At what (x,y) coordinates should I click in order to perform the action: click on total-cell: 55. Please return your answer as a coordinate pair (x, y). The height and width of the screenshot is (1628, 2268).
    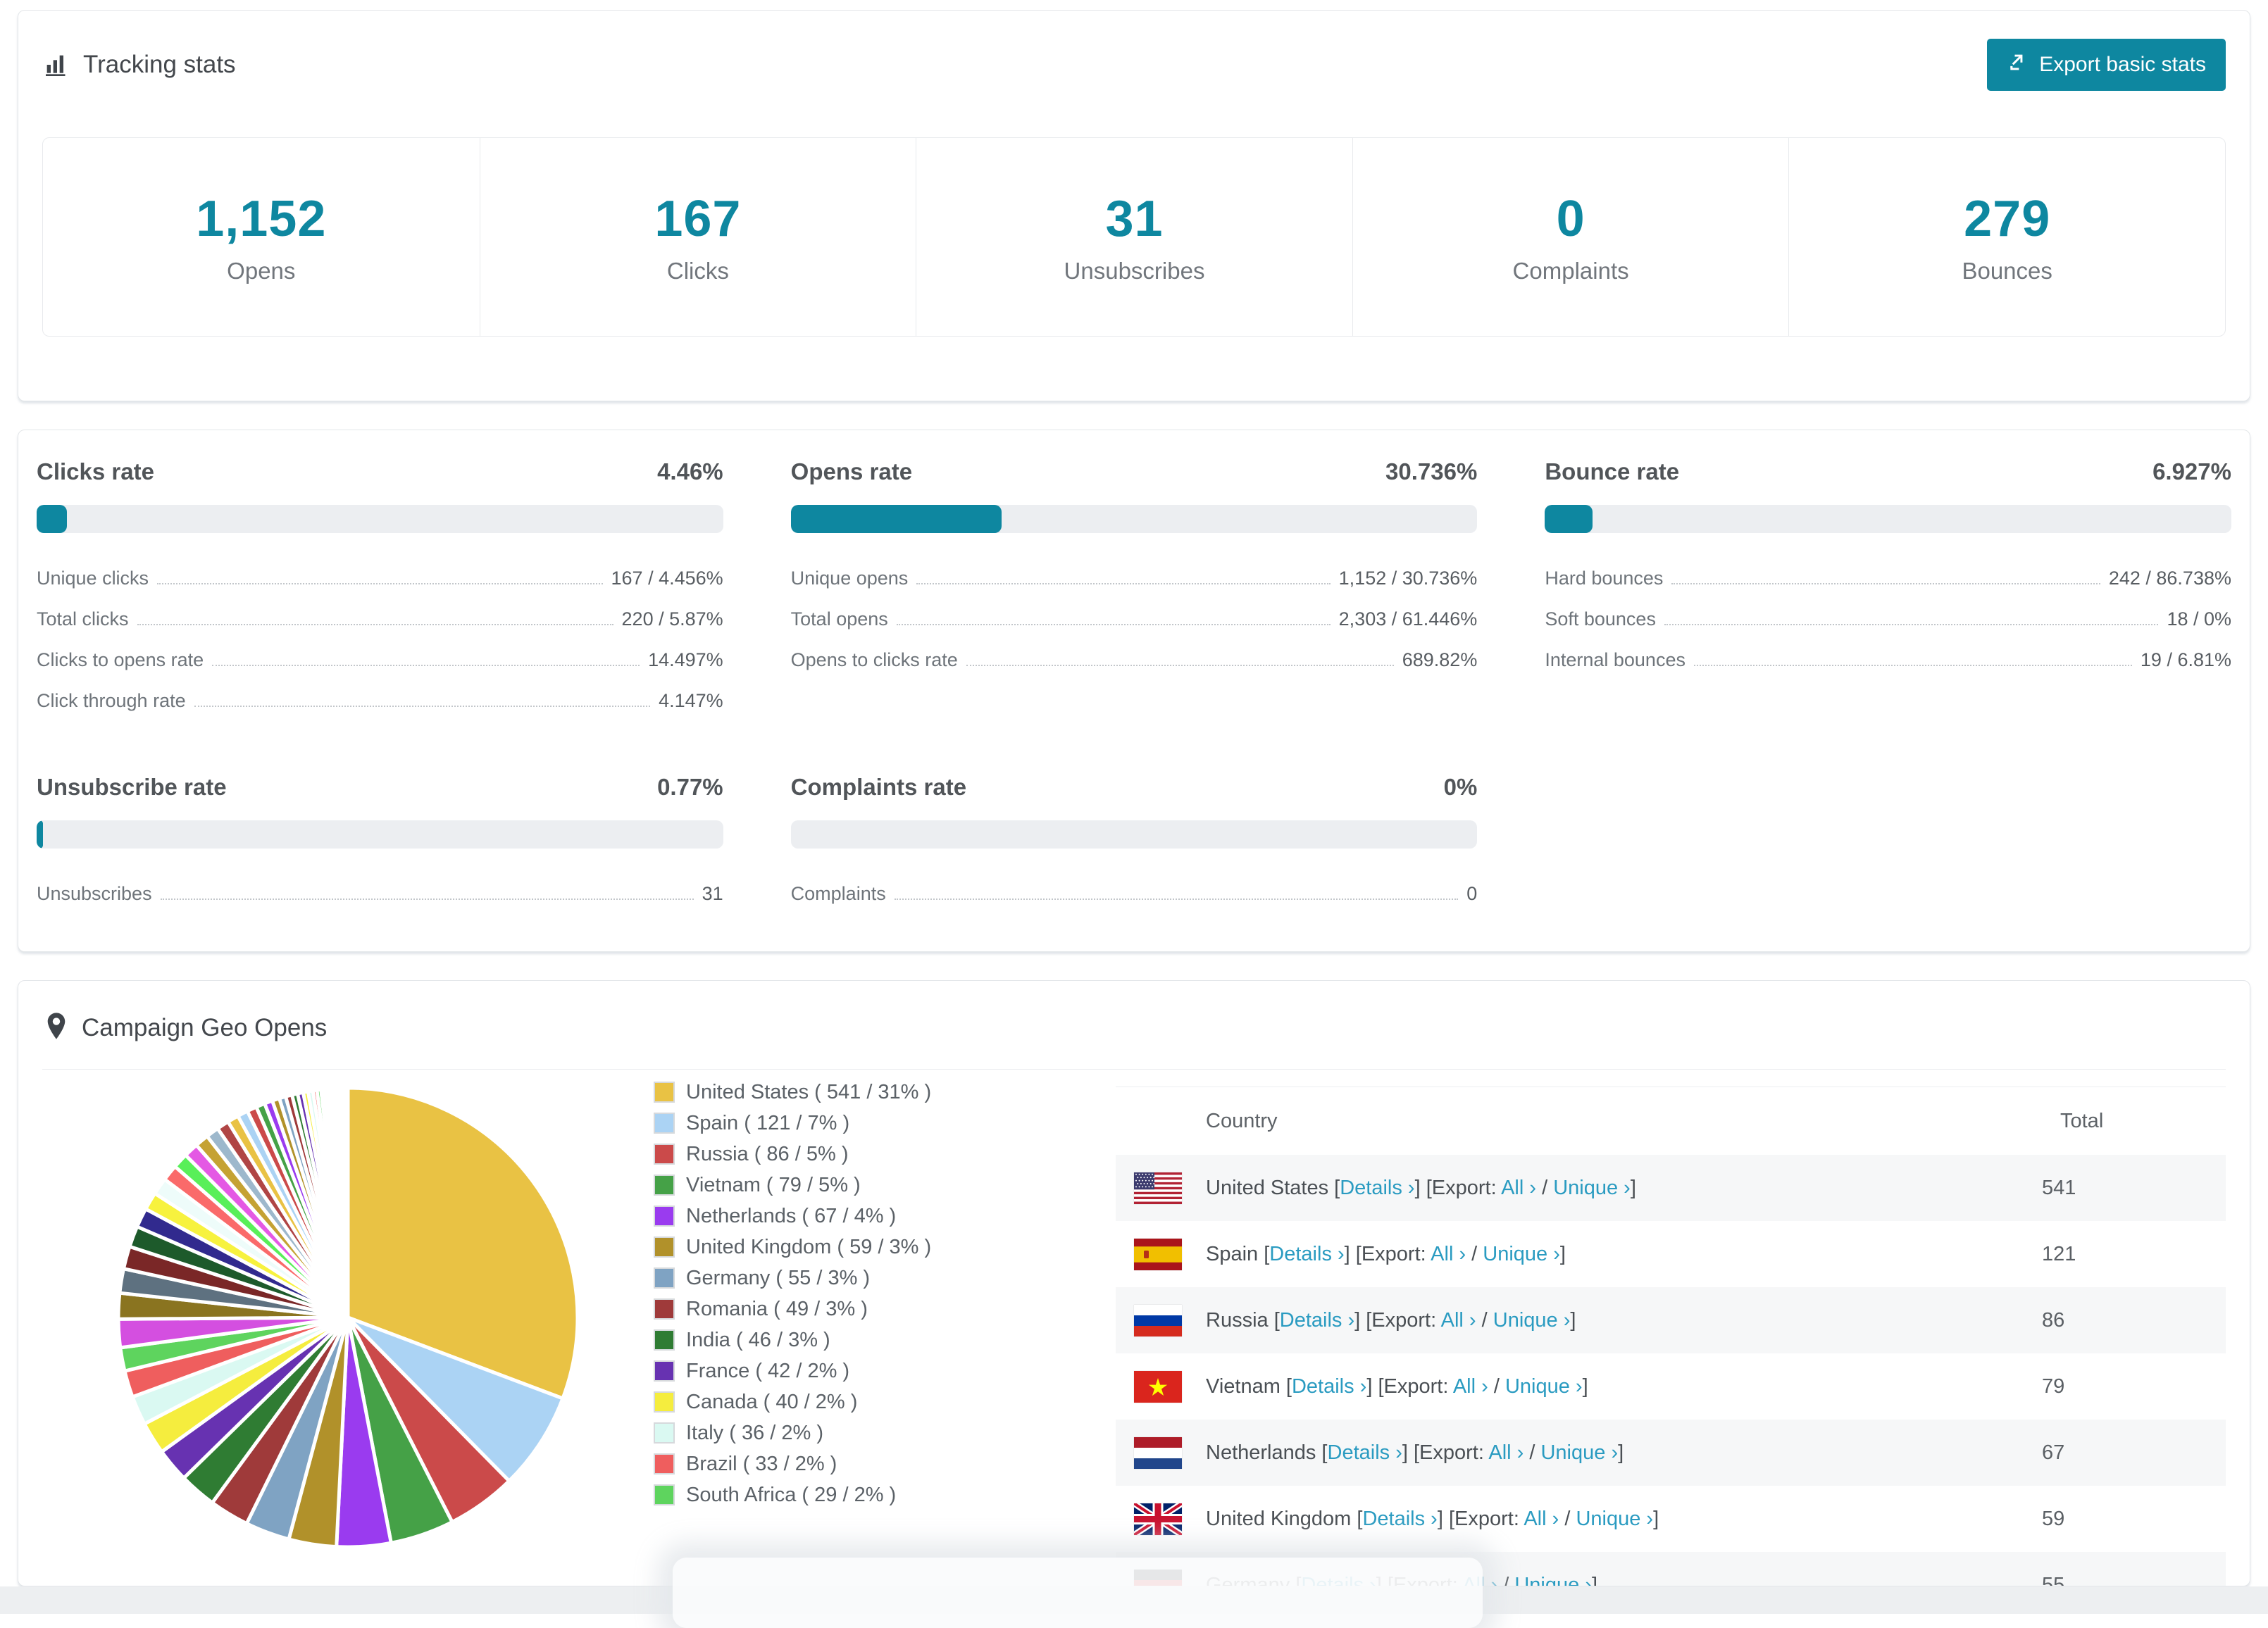
    Looking at the image, I should click on (2053, 1579).